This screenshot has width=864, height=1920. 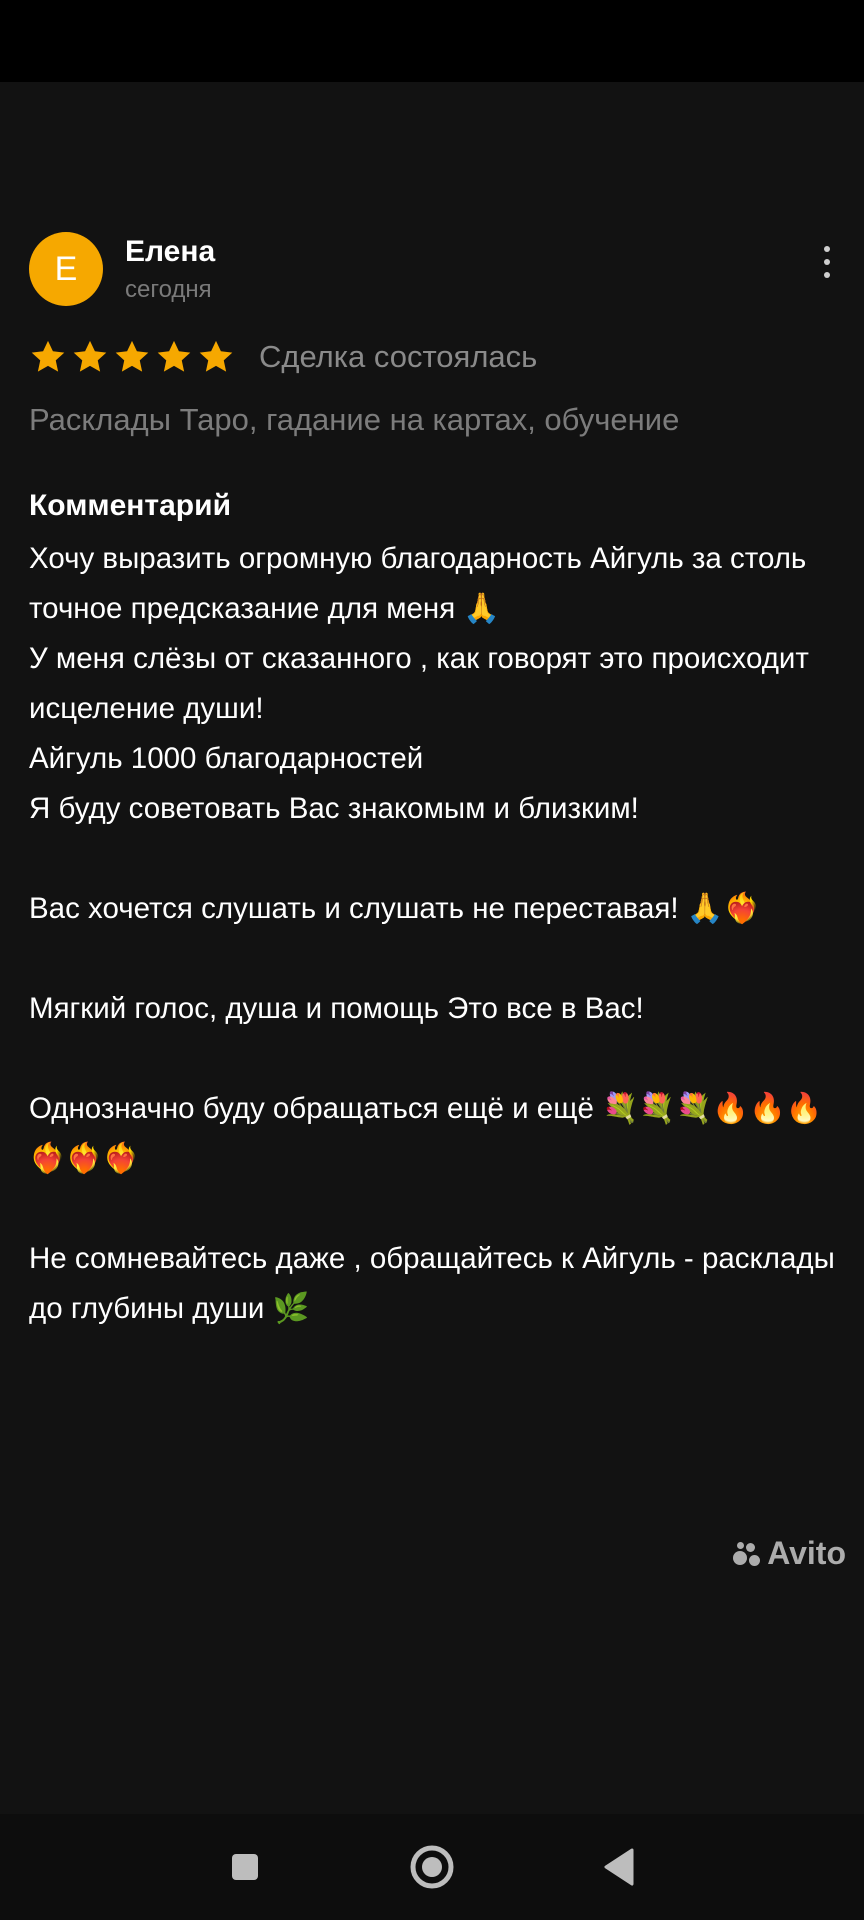 I want to click on author-name: Елена, so click(x=170, y=252).